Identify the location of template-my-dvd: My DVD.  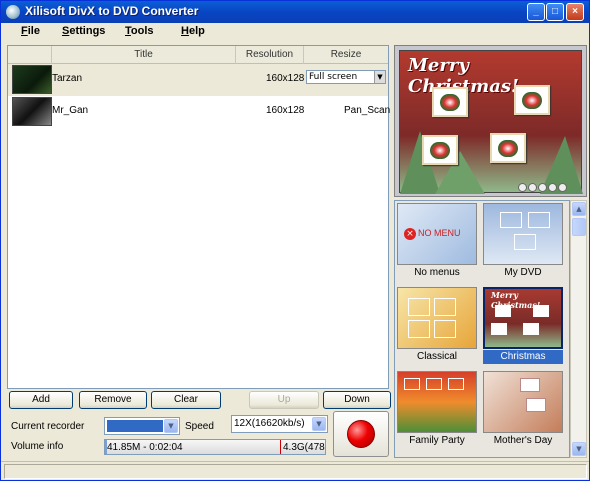
(523, 242).